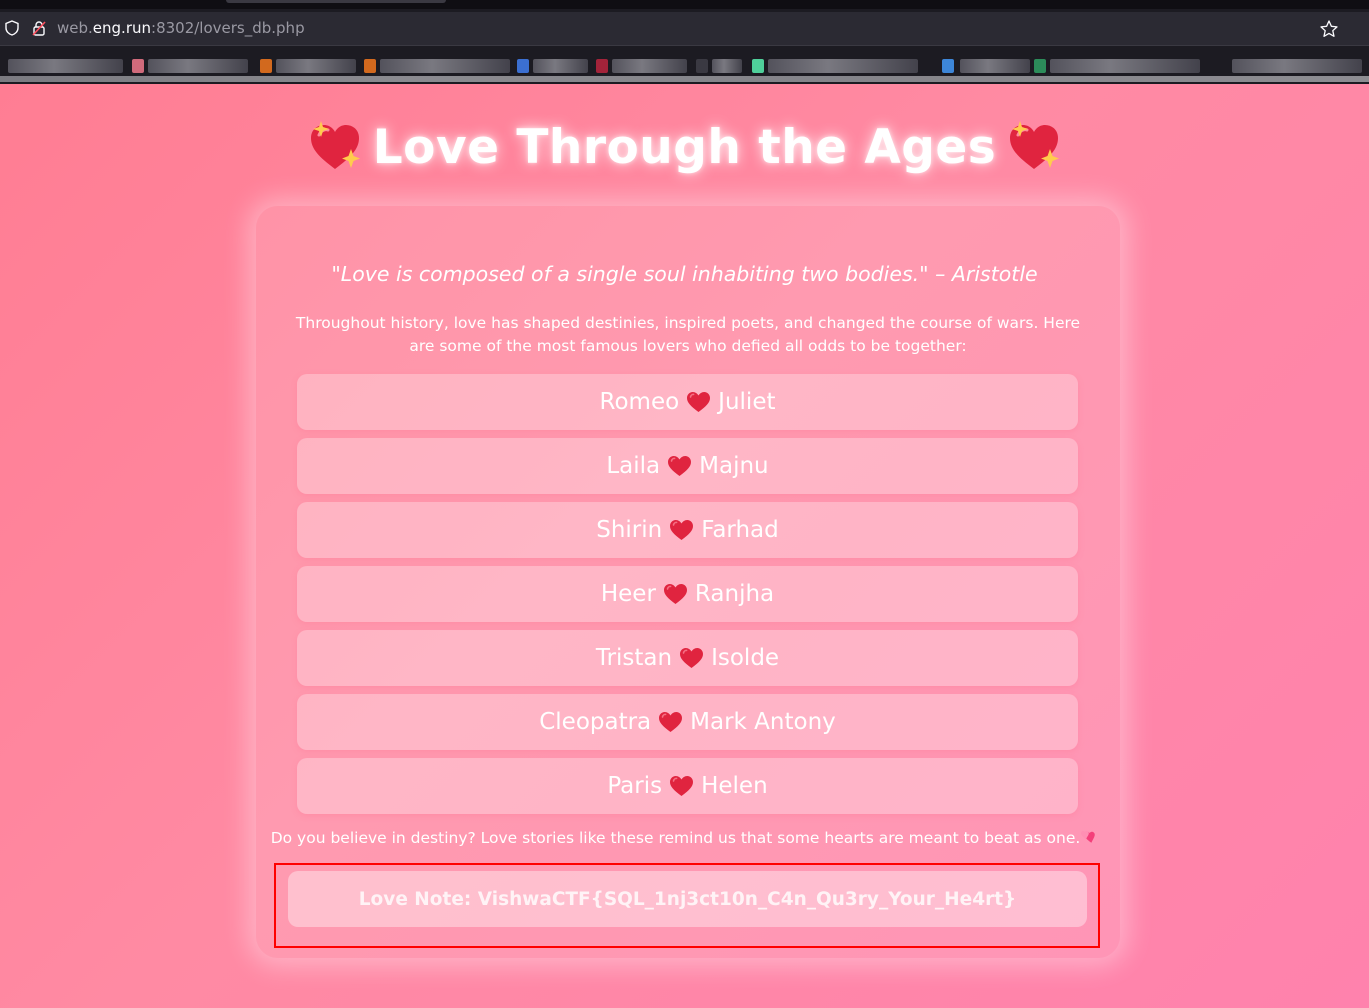 This screenshot has width=1369, height=1008. What do you see at coordinates (684, 29) in the screenshot?
I see `url-bar: web.eng.run:8302/lovers_db.php` at bounding box center [684, 29].